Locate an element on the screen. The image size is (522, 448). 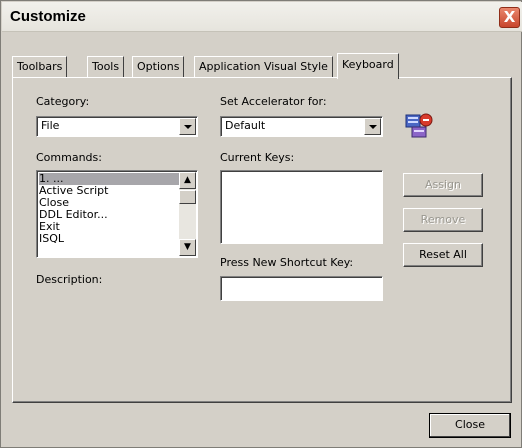
current-keys-label: Current Keys: is located at coordinates (257, 157).